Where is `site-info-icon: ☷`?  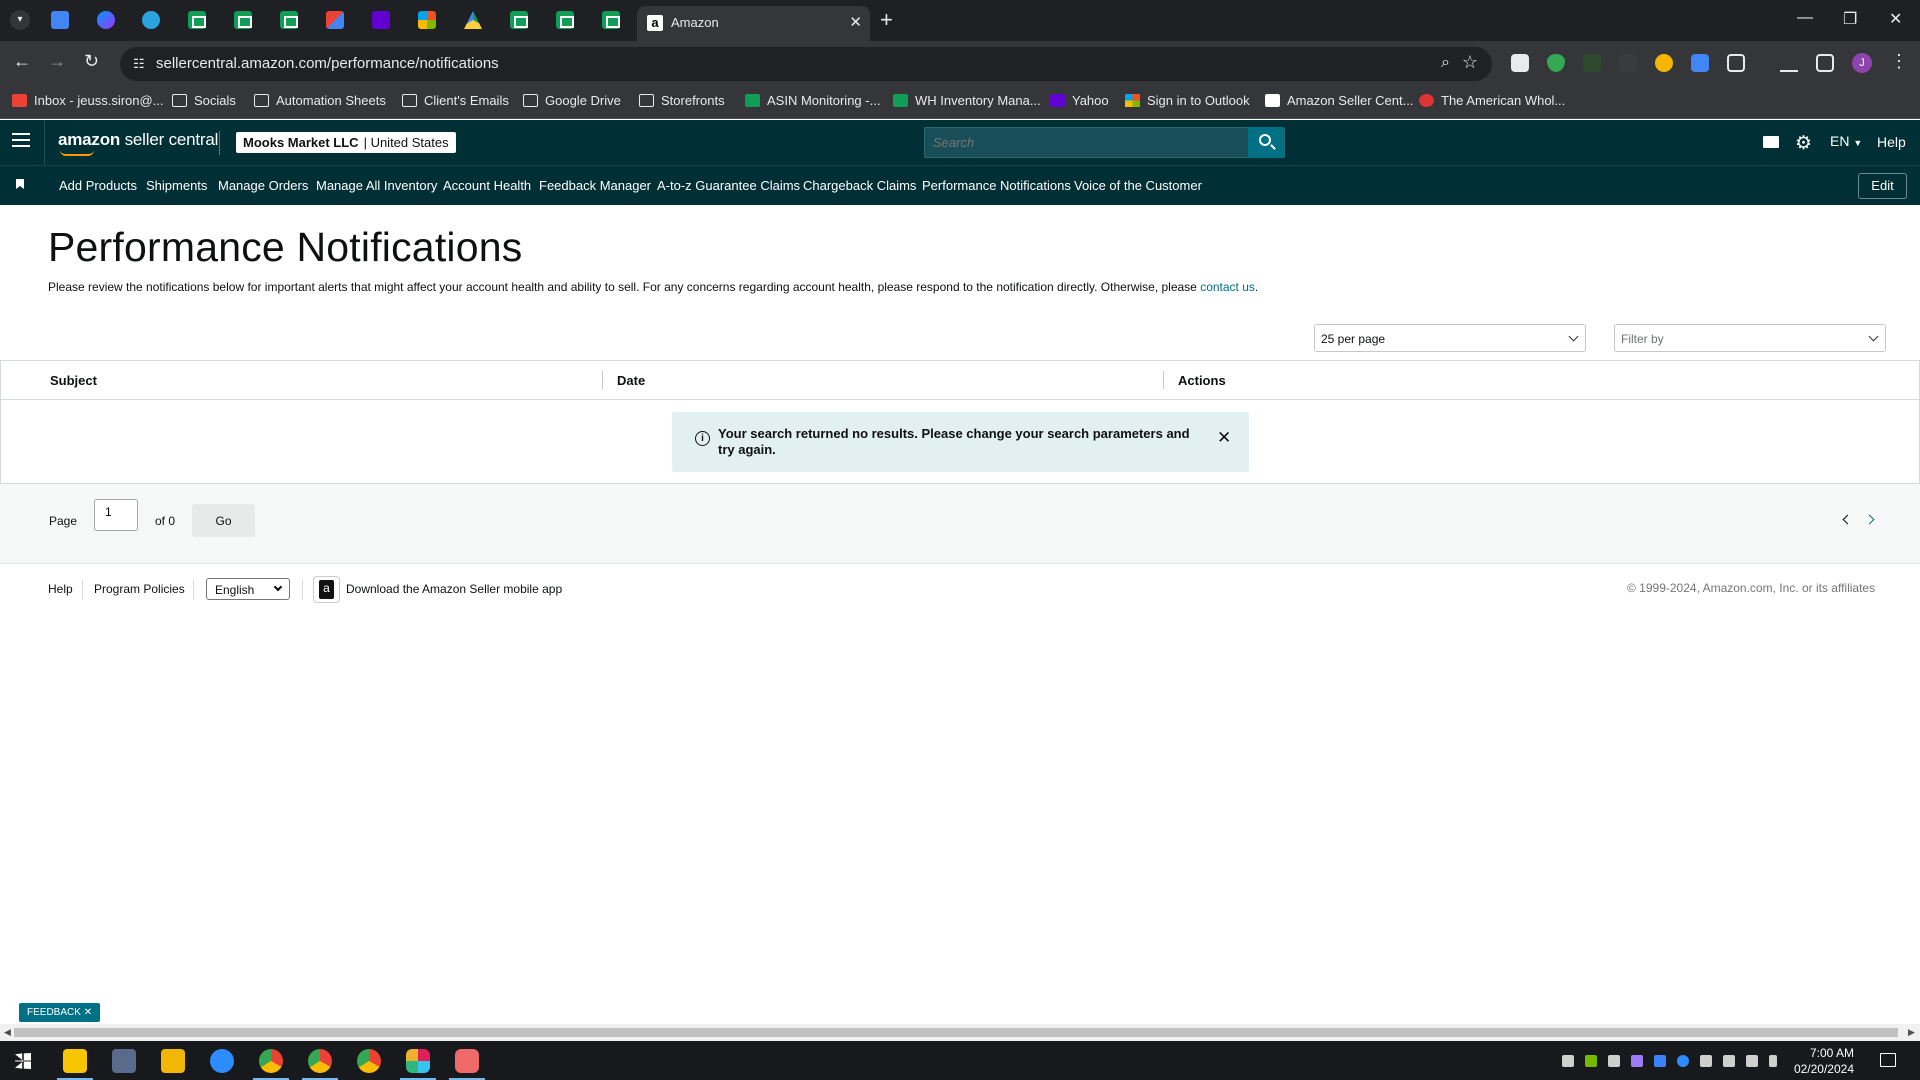
site-info-icon: ☷ is located at coordinates (139, 64).